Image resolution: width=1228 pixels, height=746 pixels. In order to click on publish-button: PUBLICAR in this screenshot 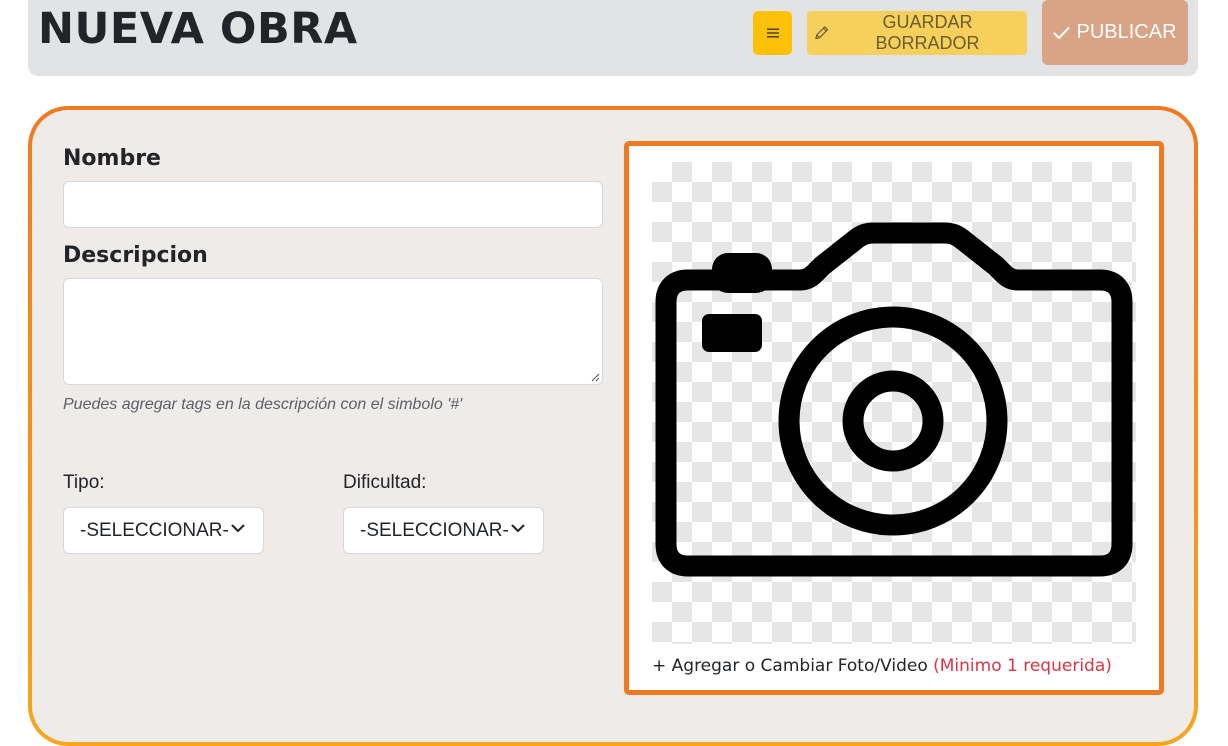, I will do `click(1115, 32)`.